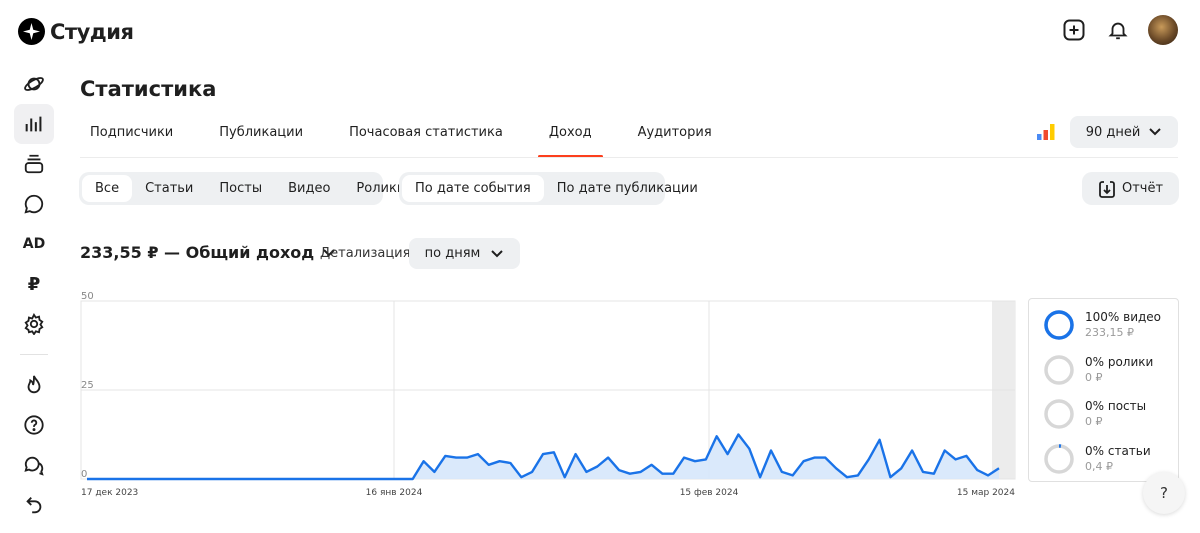 The image size is (1200, 533). Describe the element at coordinates (675, 135) in the screenshot. I see `tab-audience: Аудитория` at that location.